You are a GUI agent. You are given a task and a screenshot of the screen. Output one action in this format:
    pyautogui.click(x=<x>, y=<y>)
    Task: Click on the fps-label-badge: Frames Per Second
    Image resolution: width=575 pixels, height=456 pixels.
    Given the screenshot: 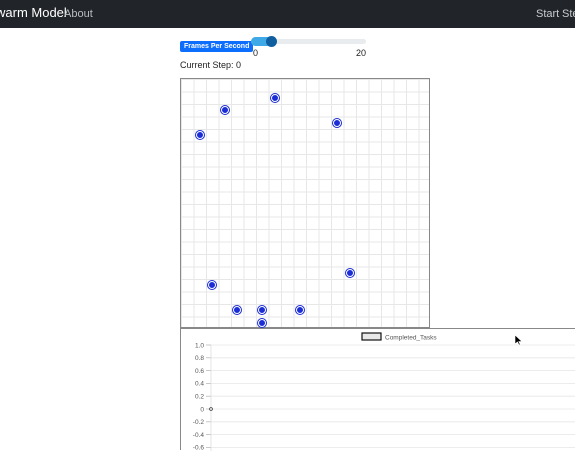 What is the action you would take?
    pyautogui.click(x=217, y=46)
    